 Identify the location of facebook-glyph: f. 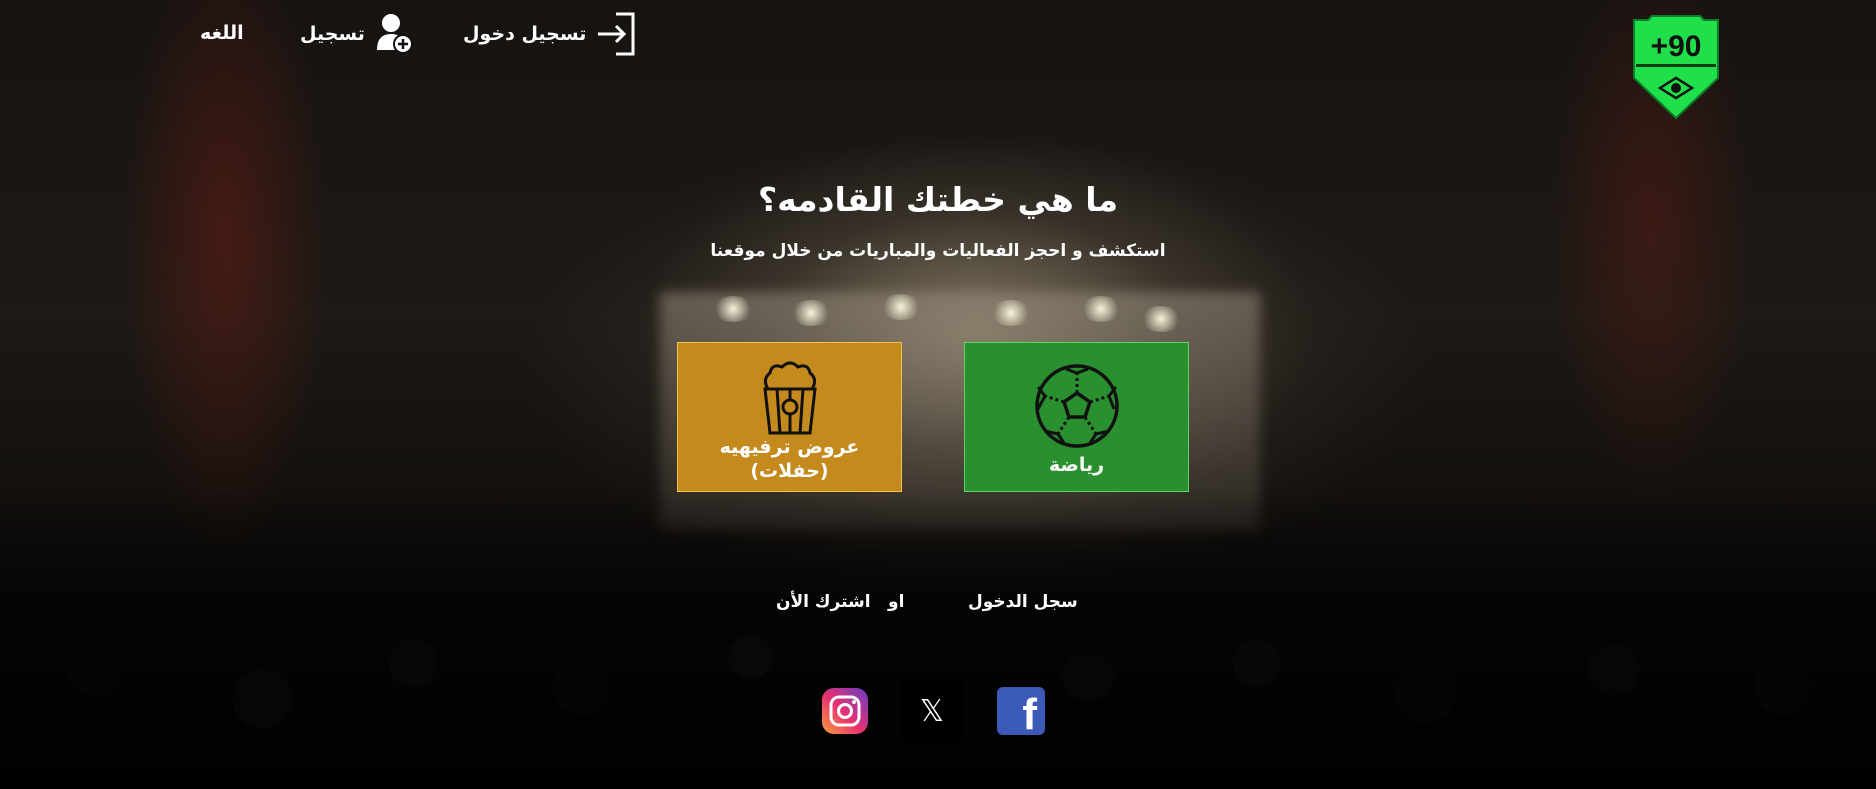
(1029, 713).